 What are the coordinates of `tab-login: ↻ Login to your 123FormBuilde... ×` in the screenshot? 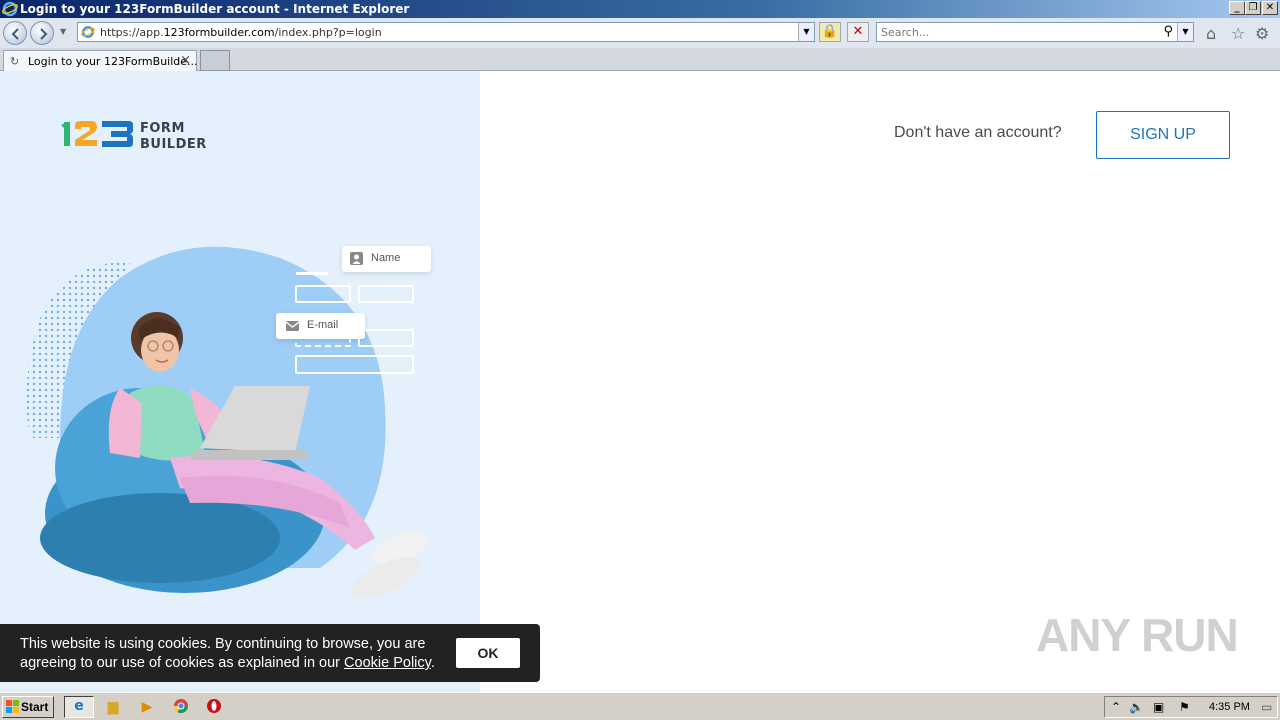 It's located at (100, 60).